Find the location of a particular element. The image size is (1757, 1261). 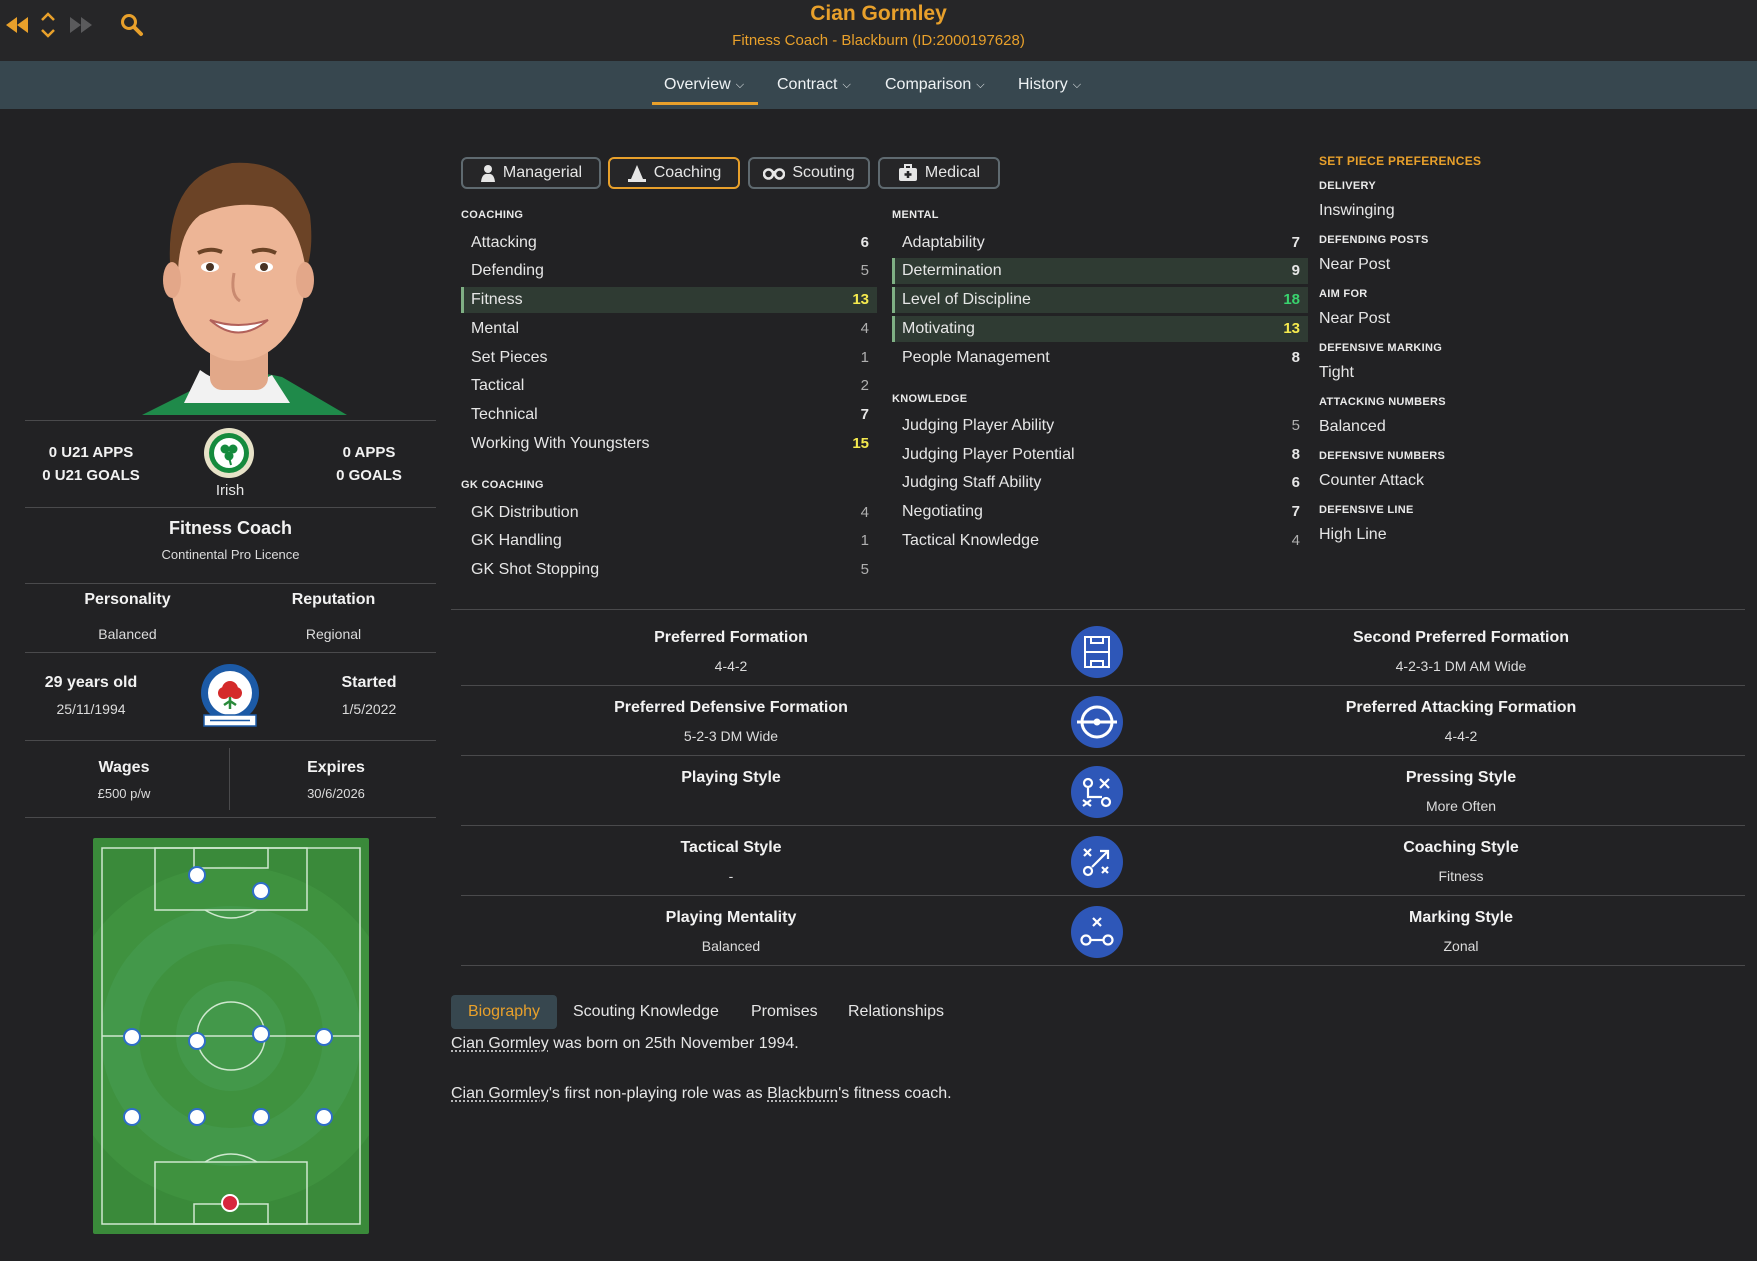

tab-scouting: Scouting is located at coordinates (809, 173).